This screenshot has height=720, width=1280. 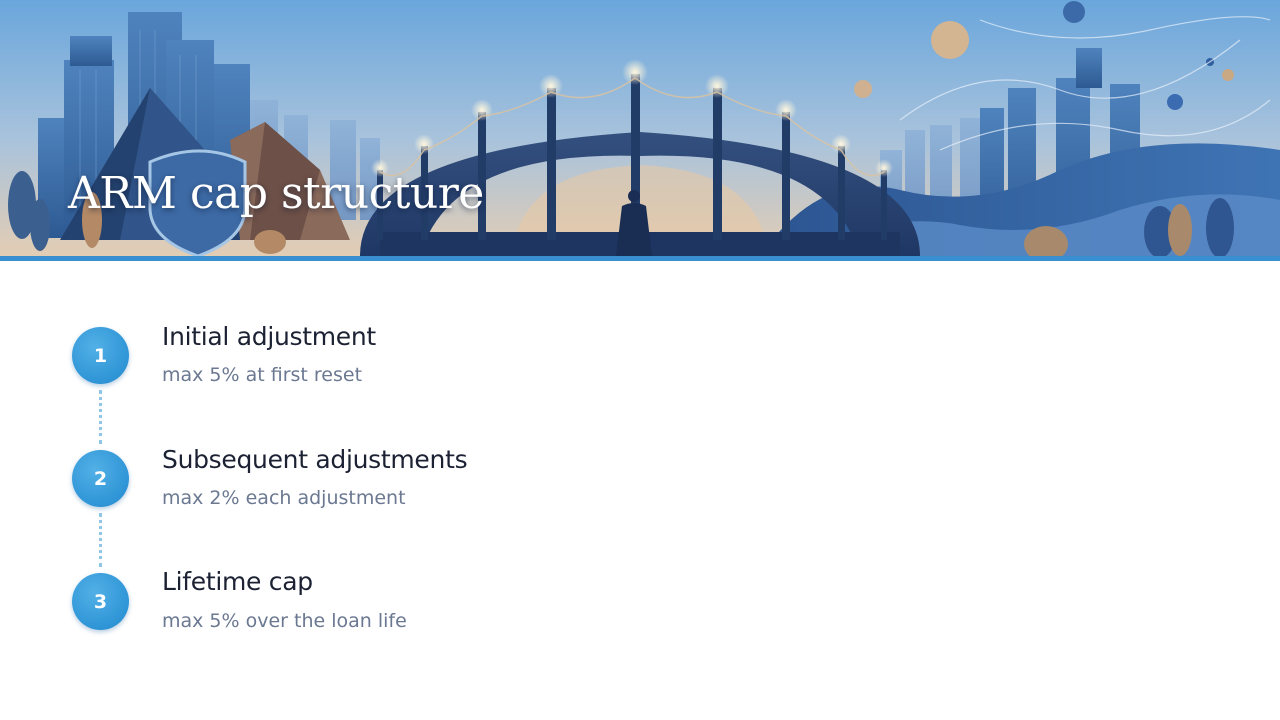 I want to click on step-1-heading: Initial adjustment, so click(x=269, y=336).